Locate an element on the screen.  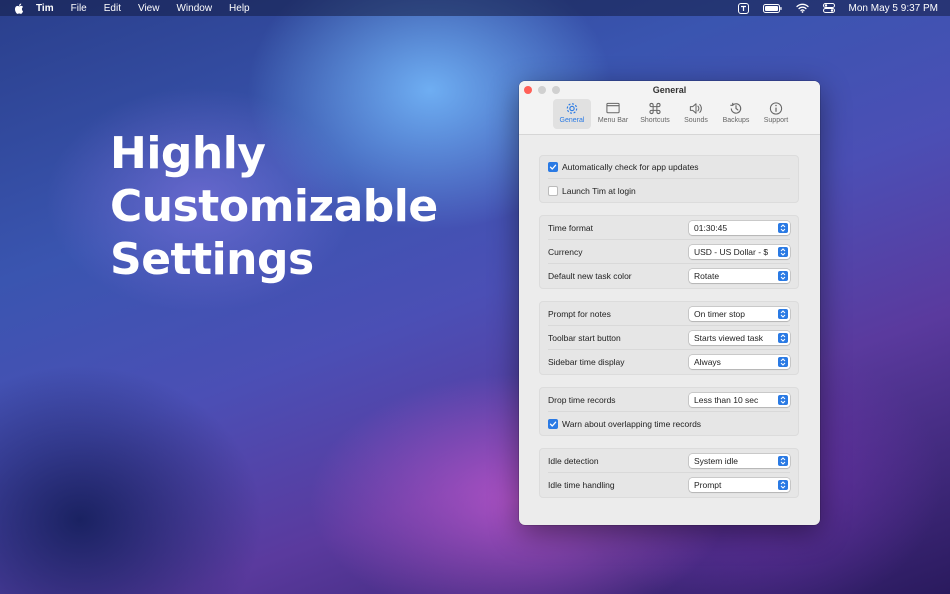
menu-window: Window is located at coordinates (194, 8).